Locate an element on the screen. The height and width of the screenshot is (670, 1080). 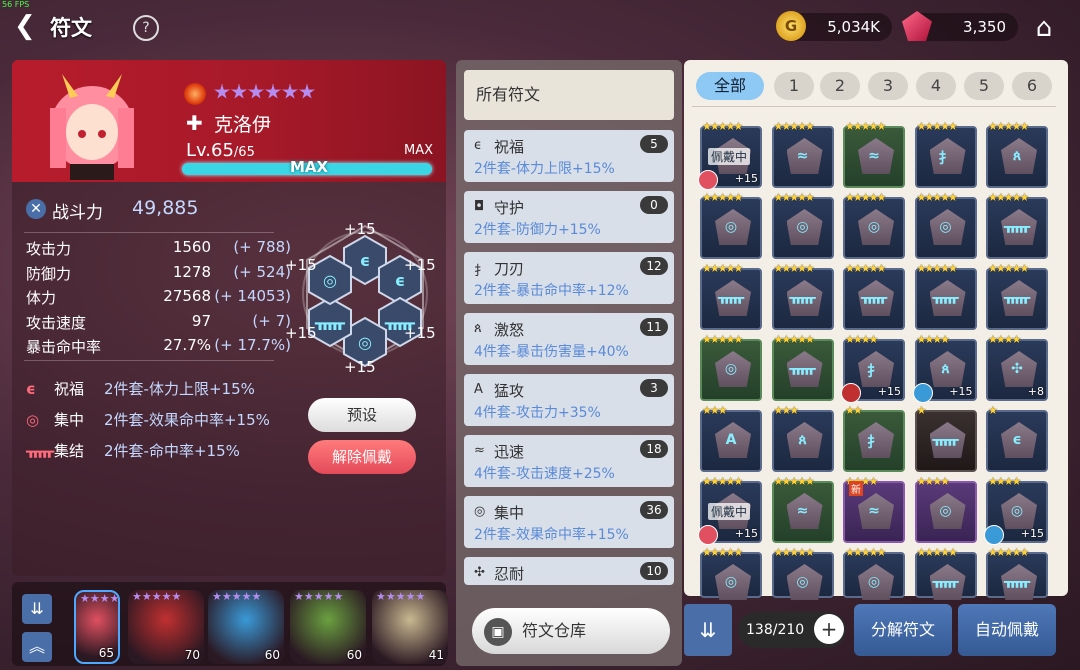
svg-text: ᚅ is located at coordinates (330, 322).